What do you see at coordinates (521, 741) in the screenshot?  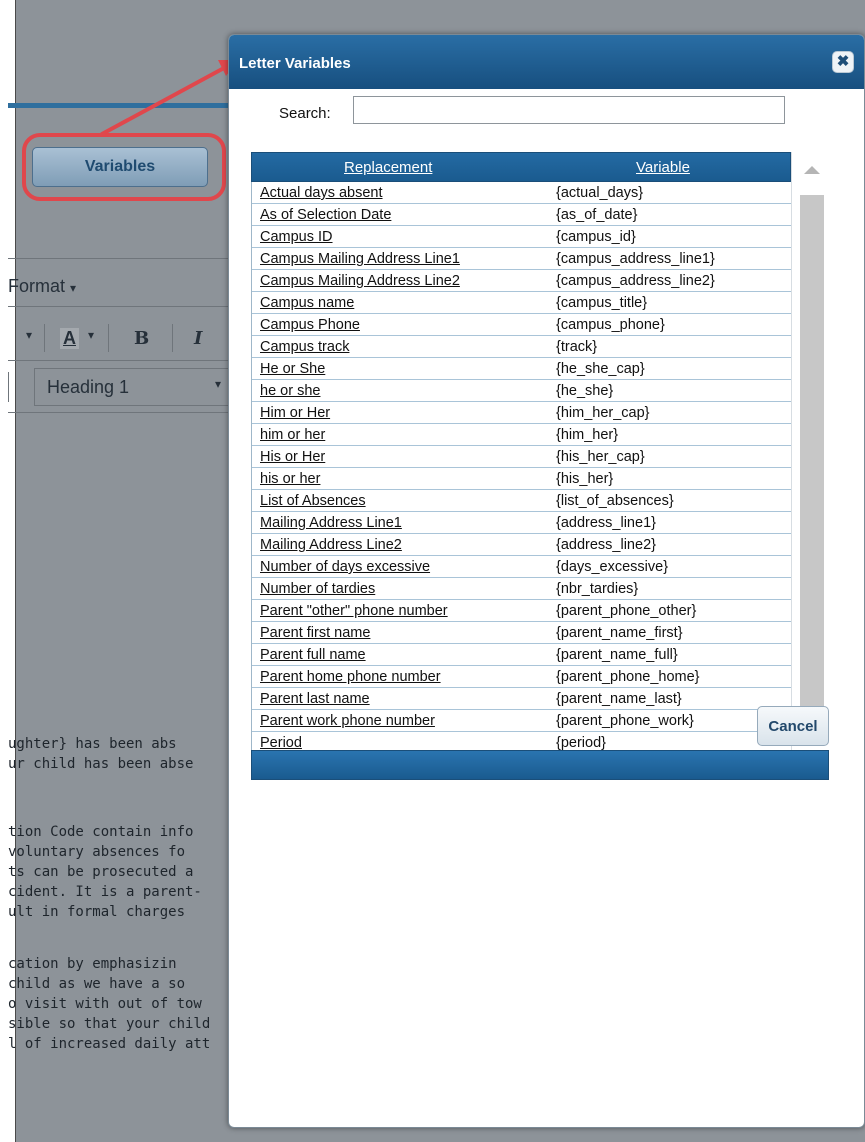 I see `table-row: Period {period}` at bounding box center [521, 741].